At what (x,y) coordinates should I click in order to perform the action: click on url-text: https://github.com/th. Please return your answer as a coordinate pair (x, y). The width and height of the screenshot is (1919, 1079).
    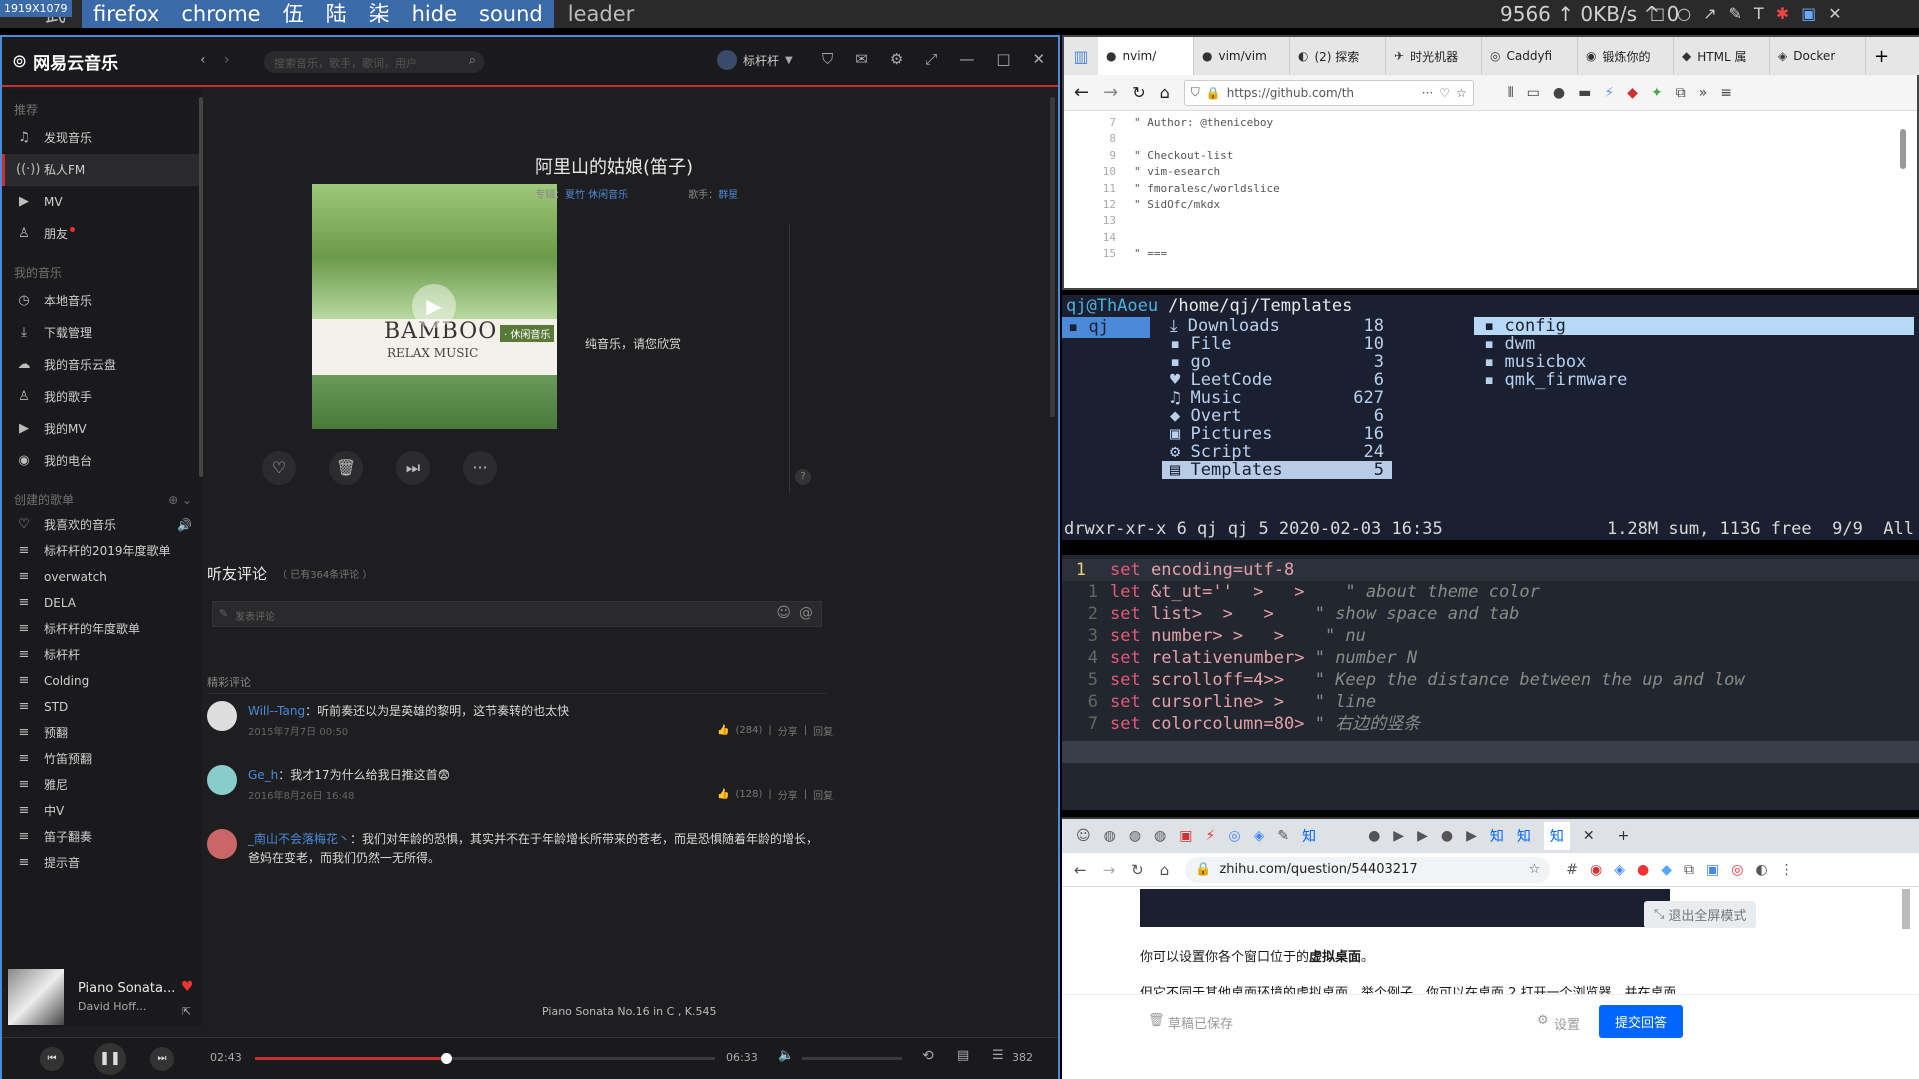
    Looking at the image, I should click on (1321, 93).